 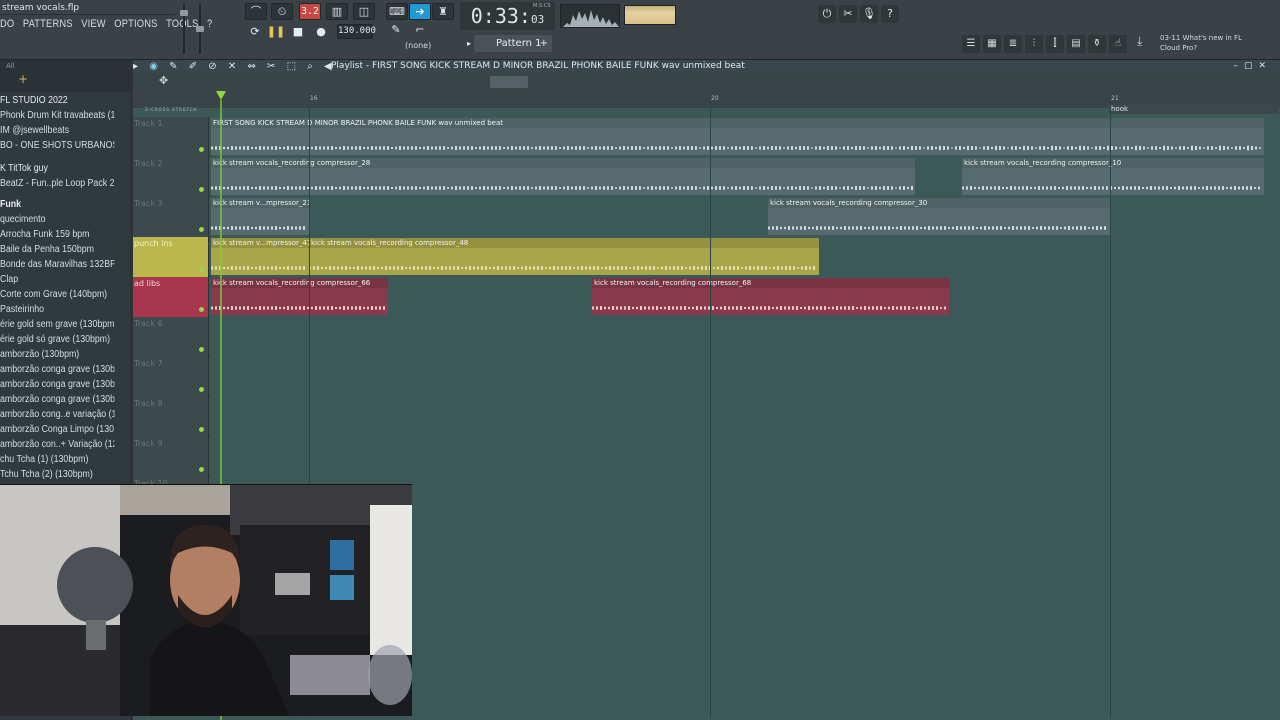 I want to click on draw-tool-icon: ✎, so click(x=175, y=66).